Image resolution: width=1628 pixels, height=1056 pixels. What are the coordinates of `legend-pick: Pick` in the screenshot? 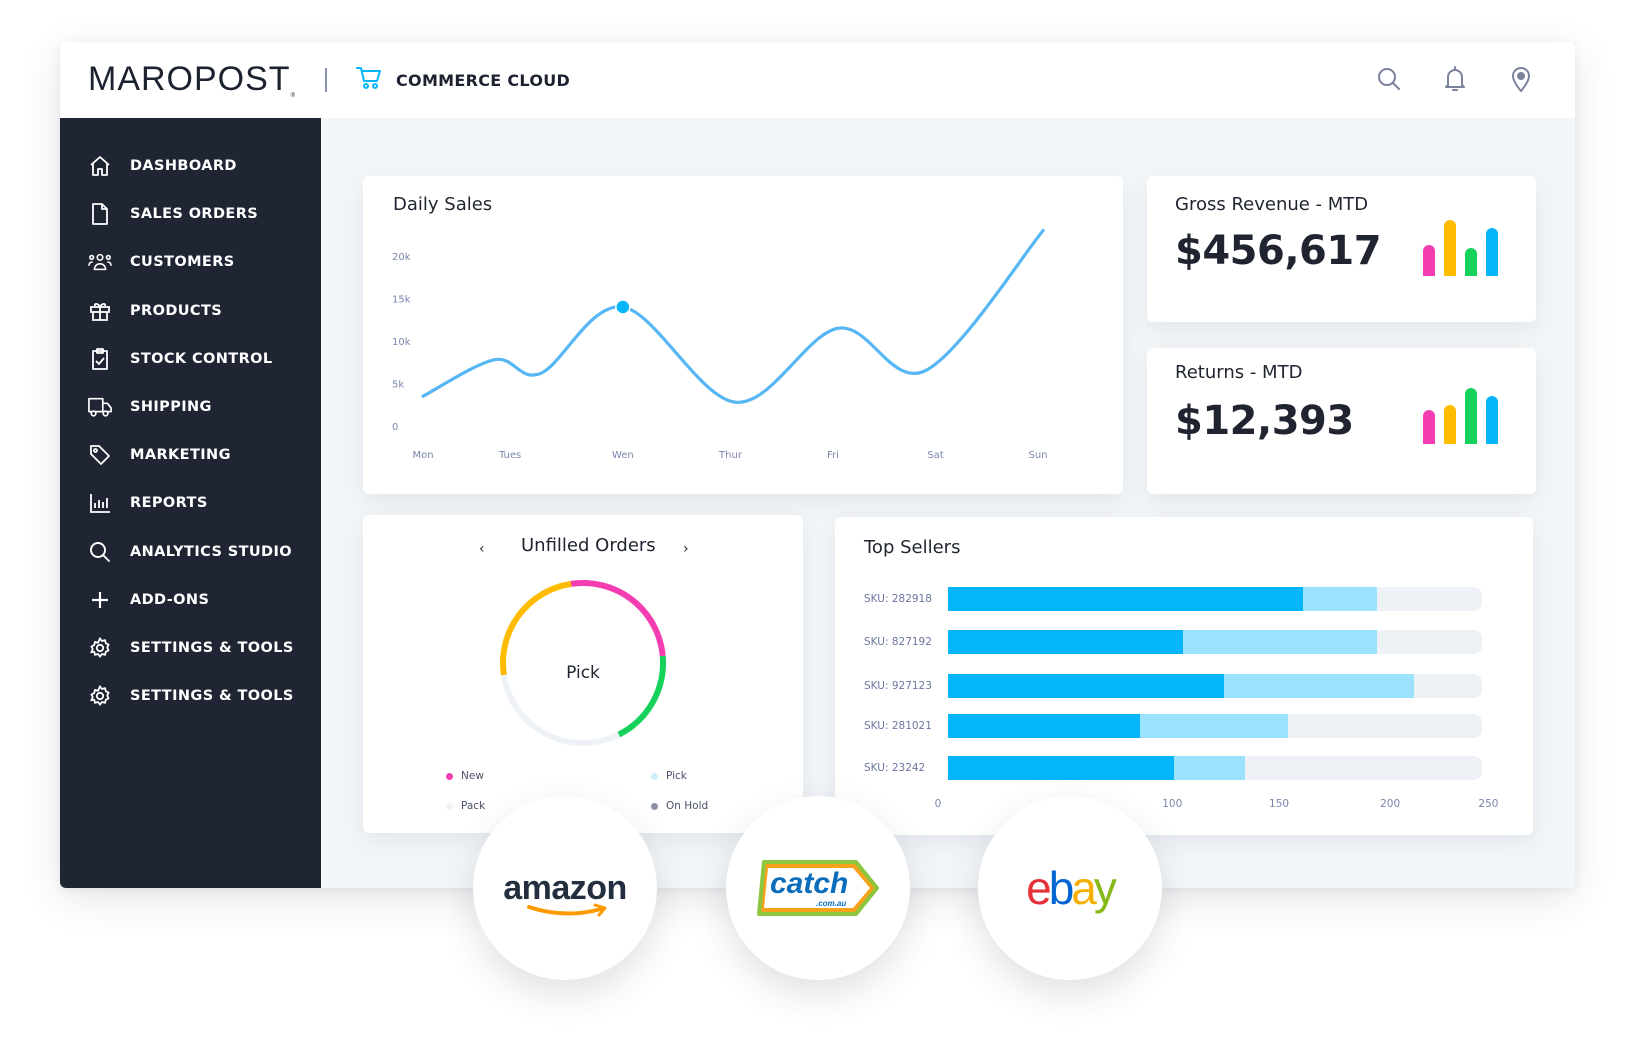 It's located at (669, 776).